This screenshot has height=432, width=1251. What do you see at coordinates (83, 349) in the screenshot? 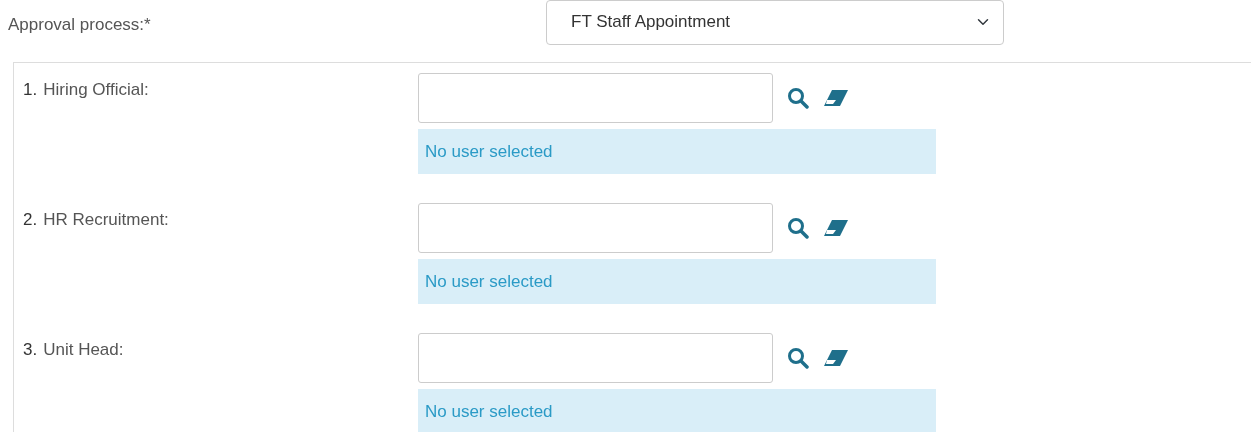
I see `step-label: Unit Head:` at bounding box center [83, 349].